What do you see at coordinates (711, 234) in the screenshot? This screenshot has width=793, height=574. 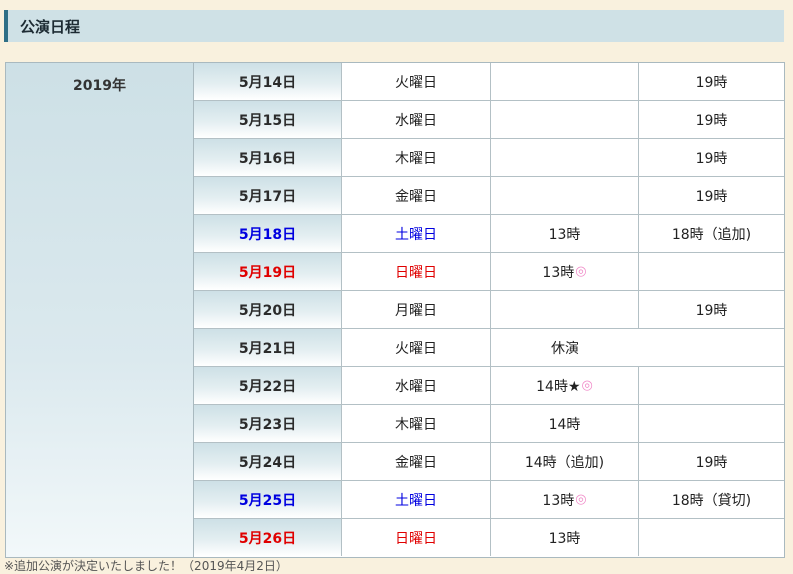 I see `evening-cell: 18時（追加)` at bounding box center [711, 234].